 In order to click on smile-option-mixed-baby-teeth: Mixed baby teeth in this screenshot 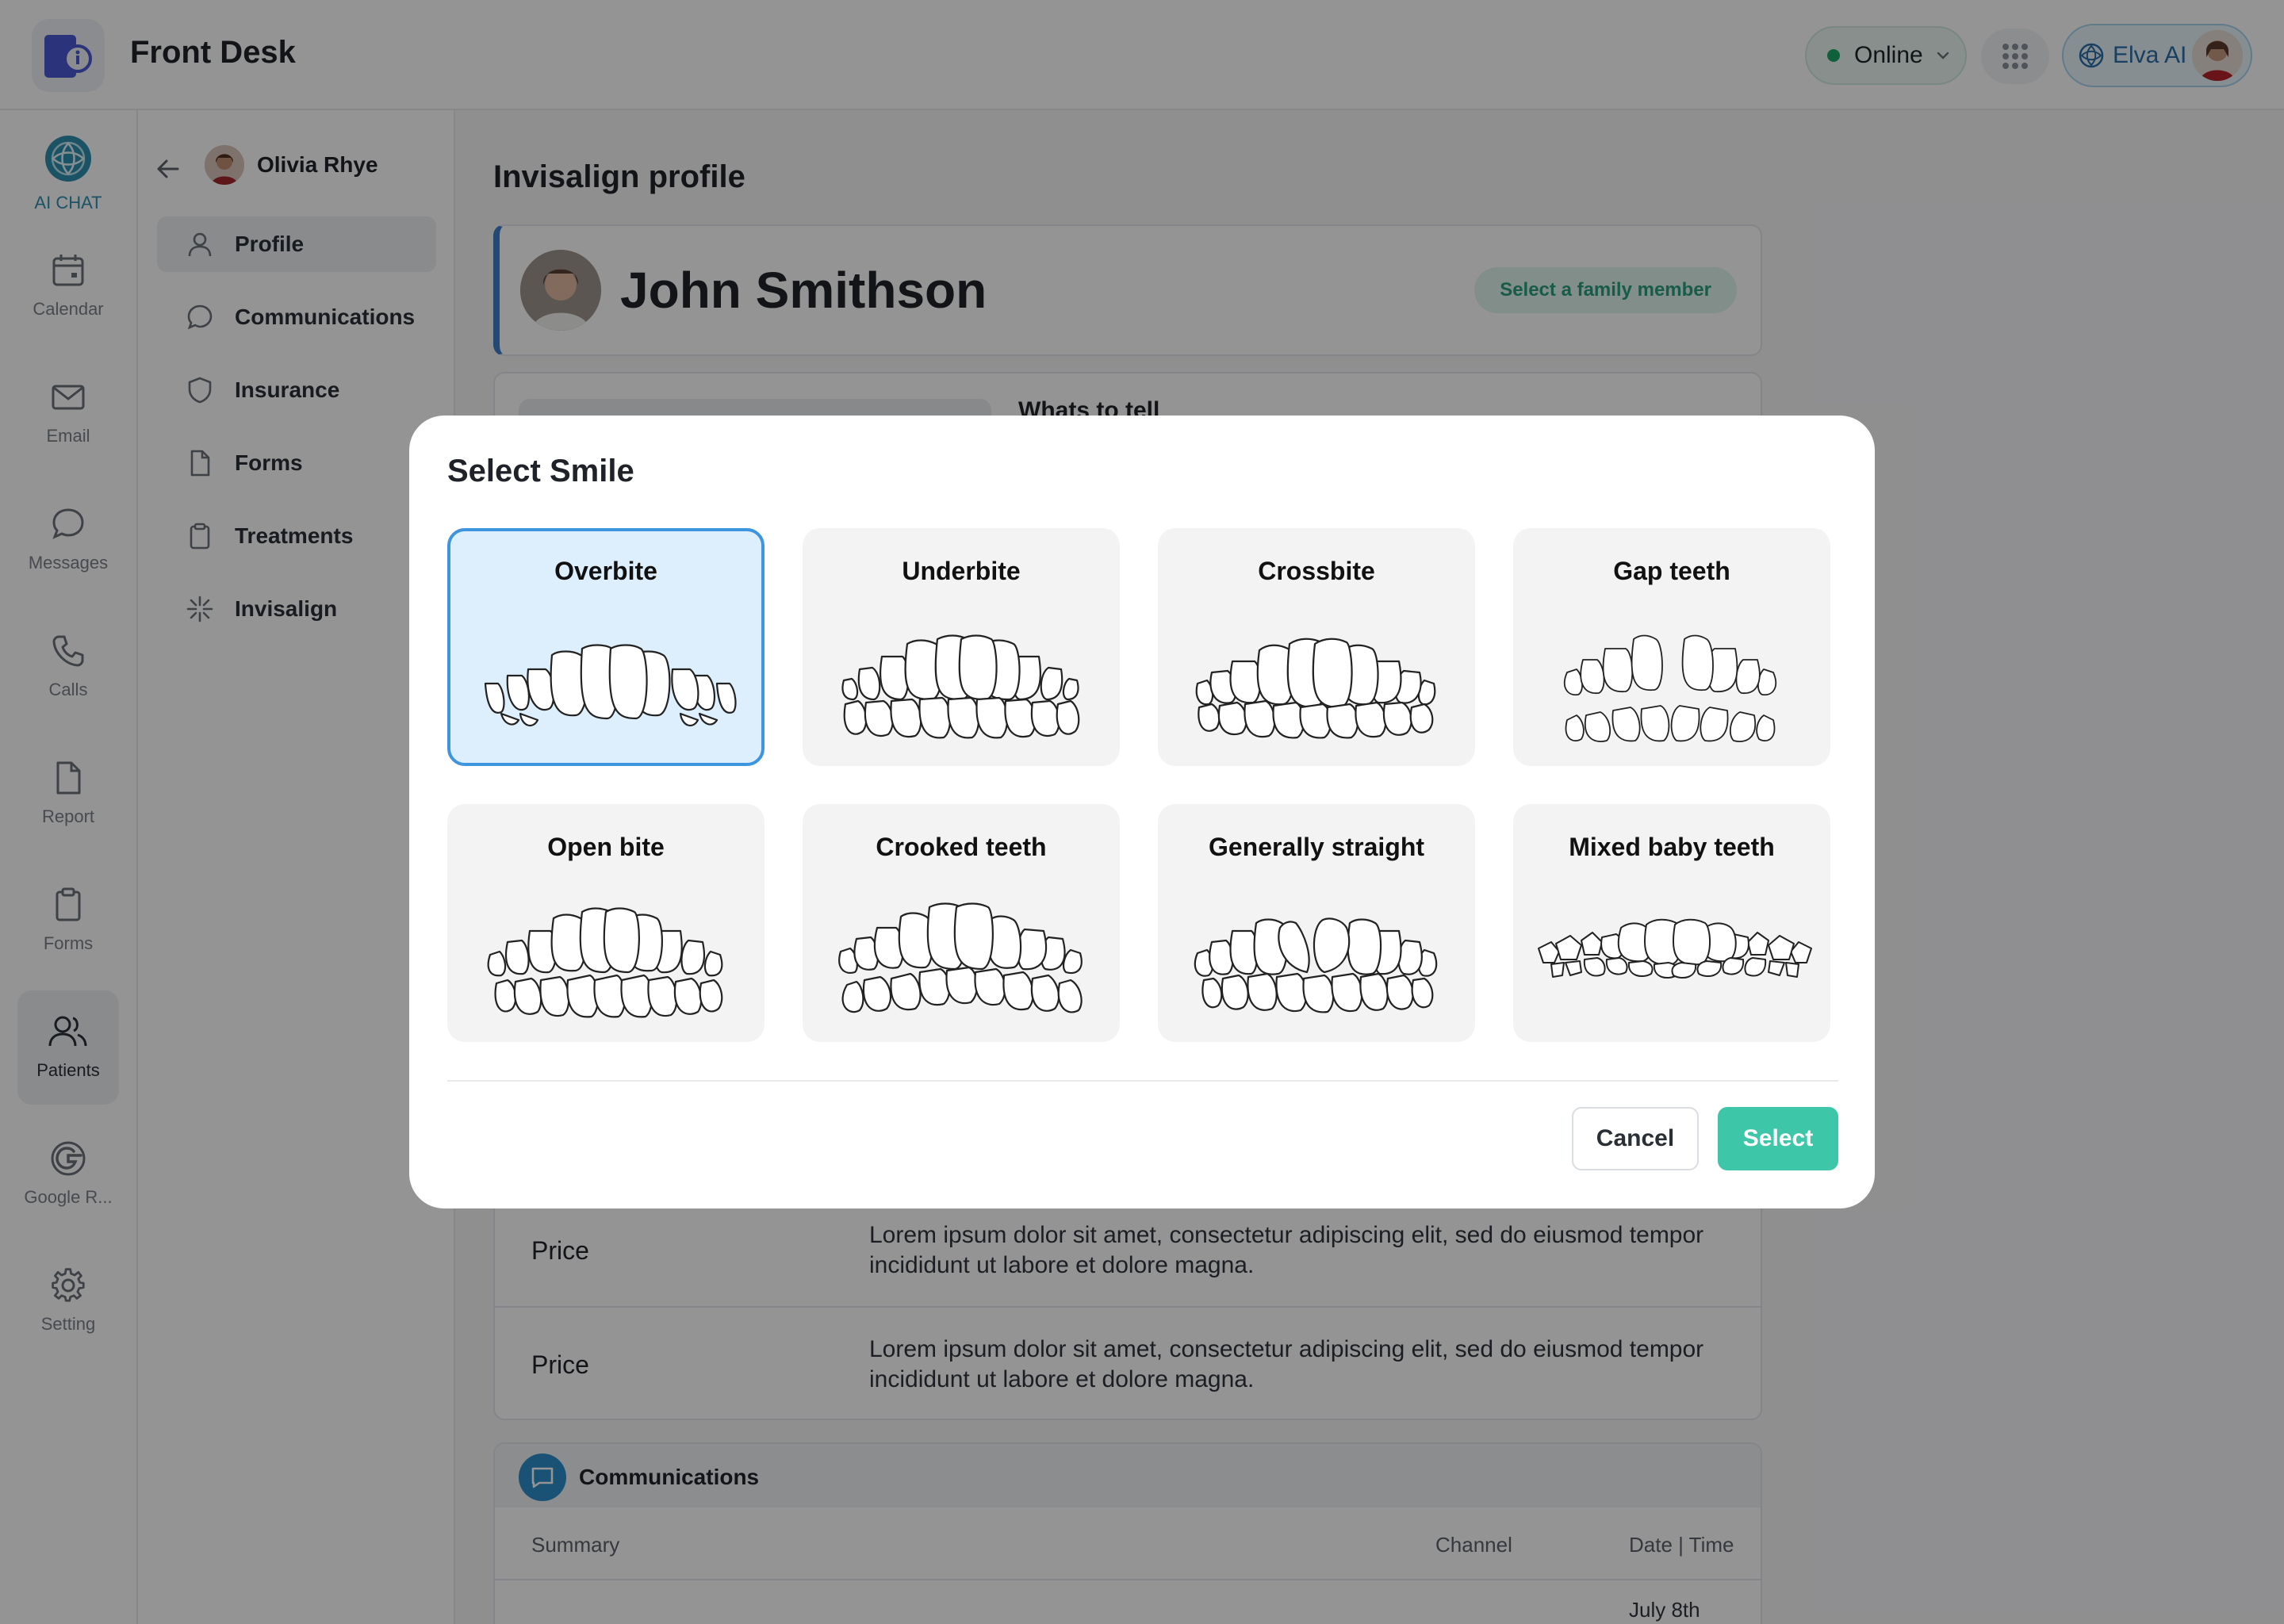, I will do `click(1671, 923)`.